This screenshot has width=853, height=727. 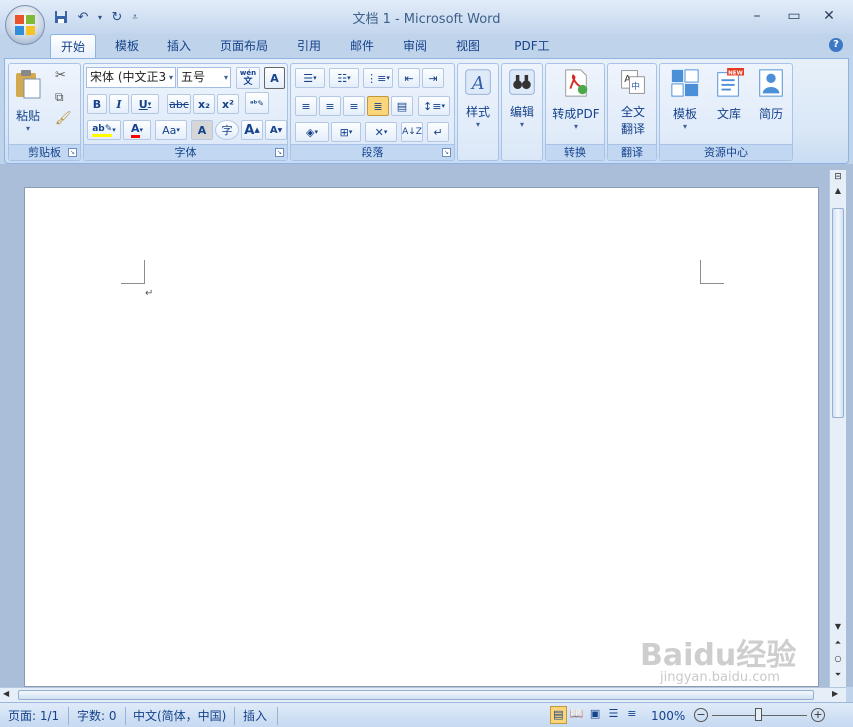 I want to click on close-button: ✕, so click(x=829, y=16).